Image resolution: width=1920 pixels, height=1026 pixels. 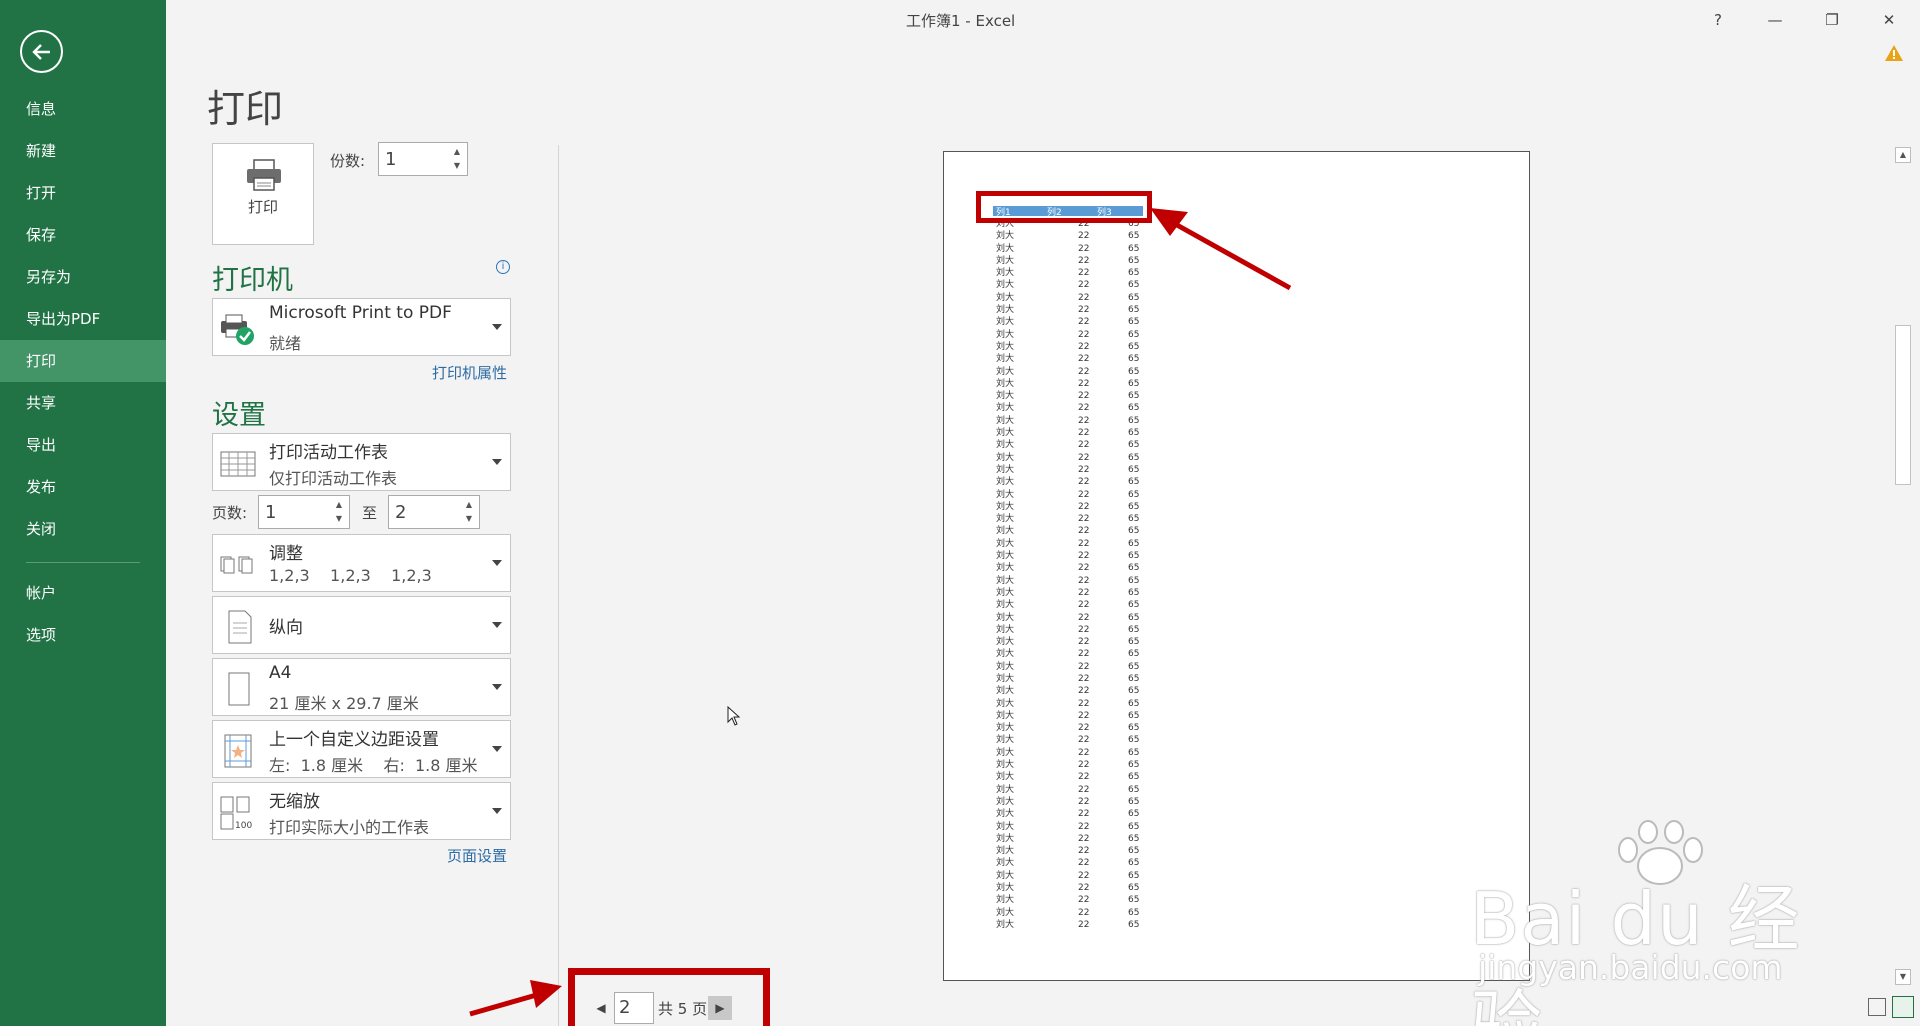 I want to click on mouse-cursor-icon, so click(x=734, y=716).